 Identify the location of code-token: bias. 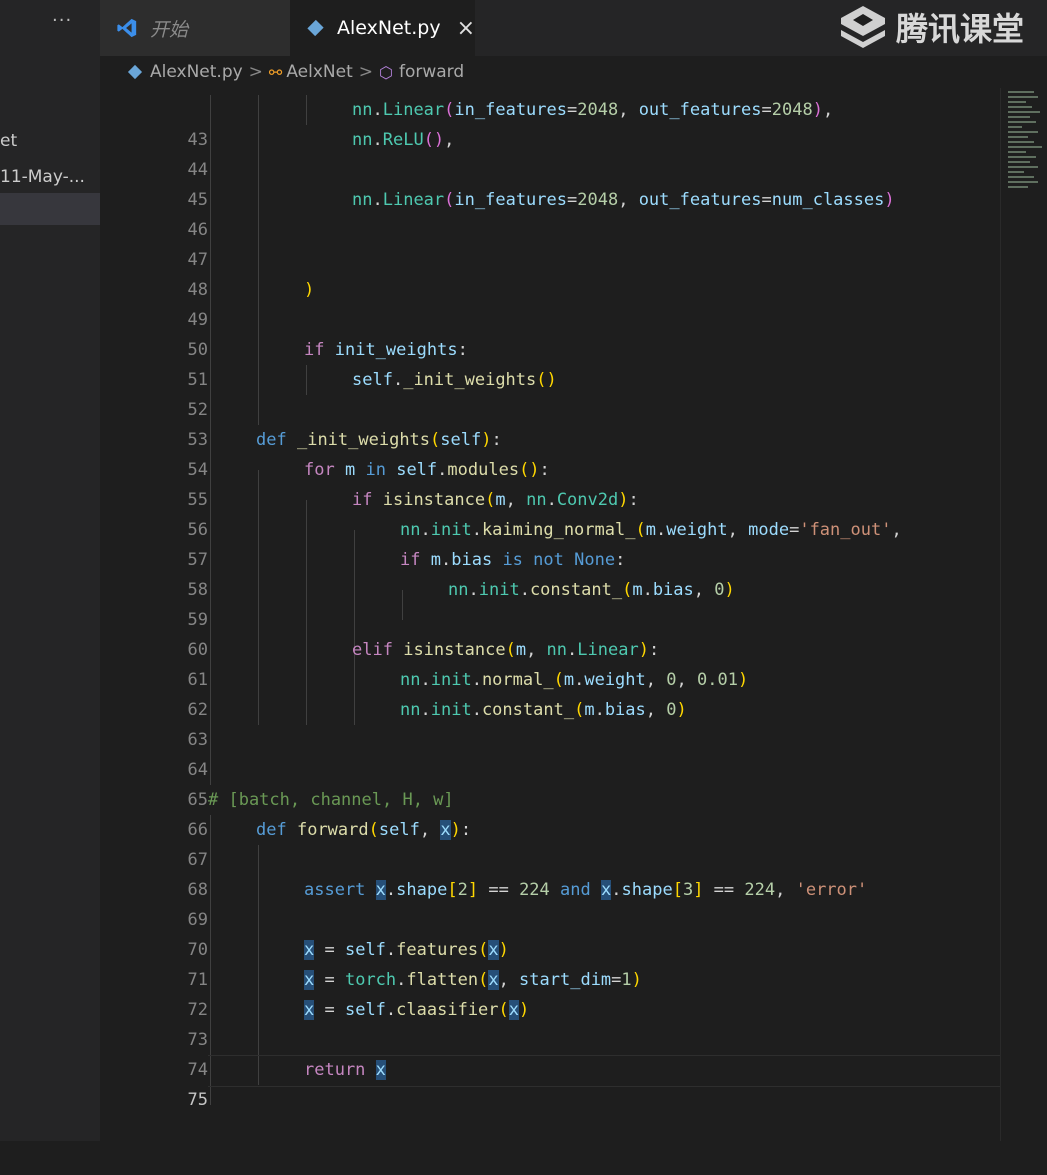
(472, 560).